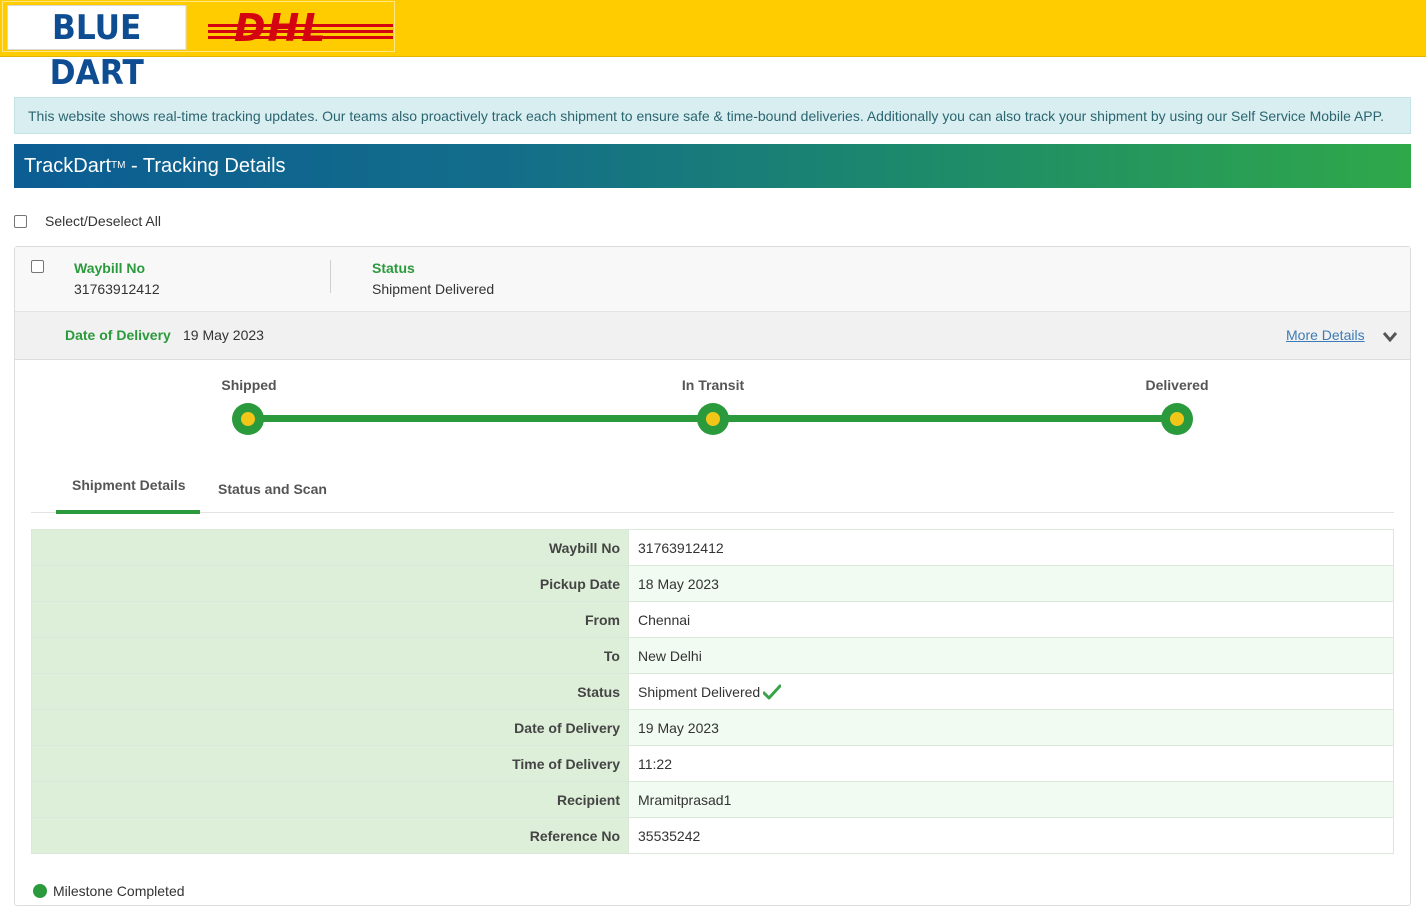 Image resolution: width=1426 pixels, height=906 pixels. What do you see at coordinates (103, 221) in the screenshot?
I see `select-all-label: Select/Deselect All` at bounding box center [103, 221].